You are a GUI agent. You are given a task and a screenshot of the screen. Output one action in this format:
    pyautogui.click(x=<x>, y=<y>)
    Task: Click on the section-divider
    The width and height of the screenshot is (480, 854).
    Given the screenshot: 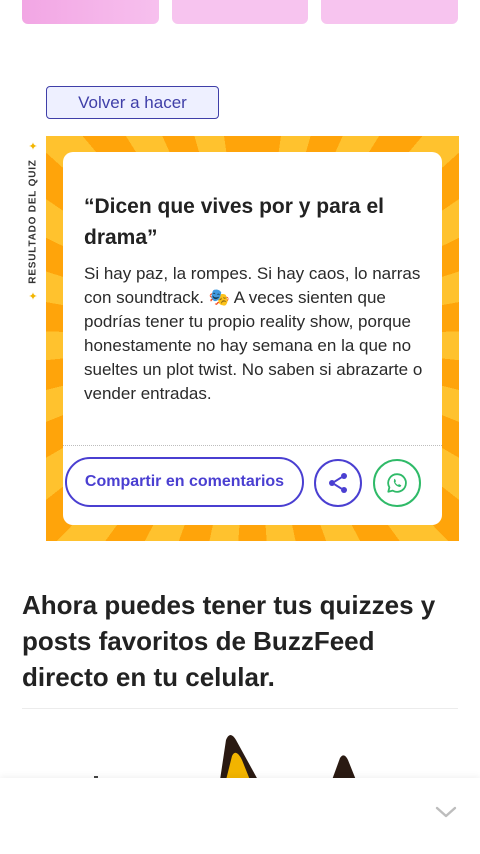 What is the action you would take?
    pyautogui.click(x=240, y=708)
    